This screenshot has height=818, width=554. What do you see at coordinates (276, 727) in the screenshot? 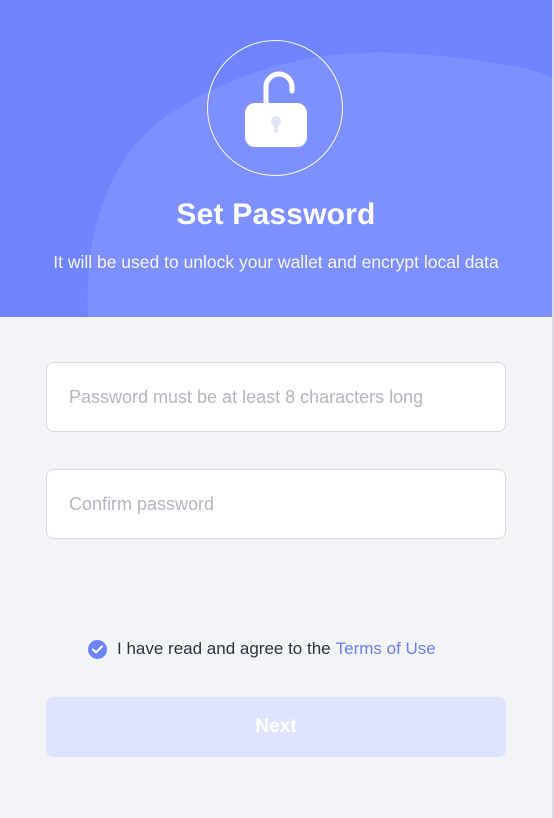
I see `next-button: Next` at bounding box center [276, 727].